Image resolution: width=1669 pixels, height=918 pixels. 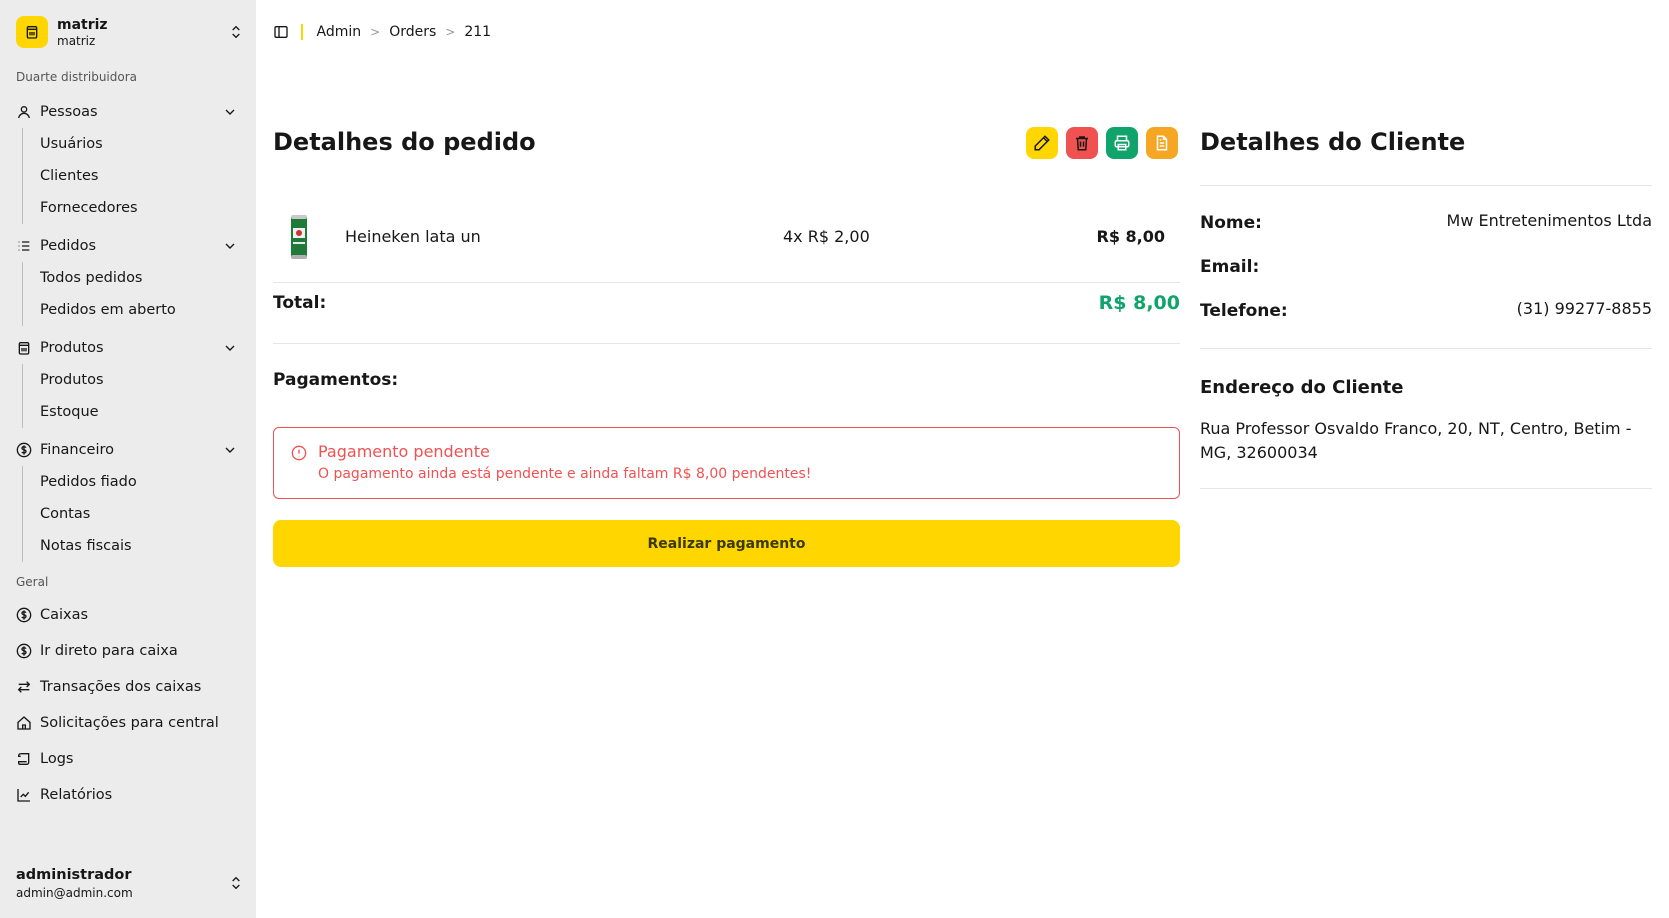 I want to click on sidebar-item-estoque: Estoque, so click(x=132, y=412).